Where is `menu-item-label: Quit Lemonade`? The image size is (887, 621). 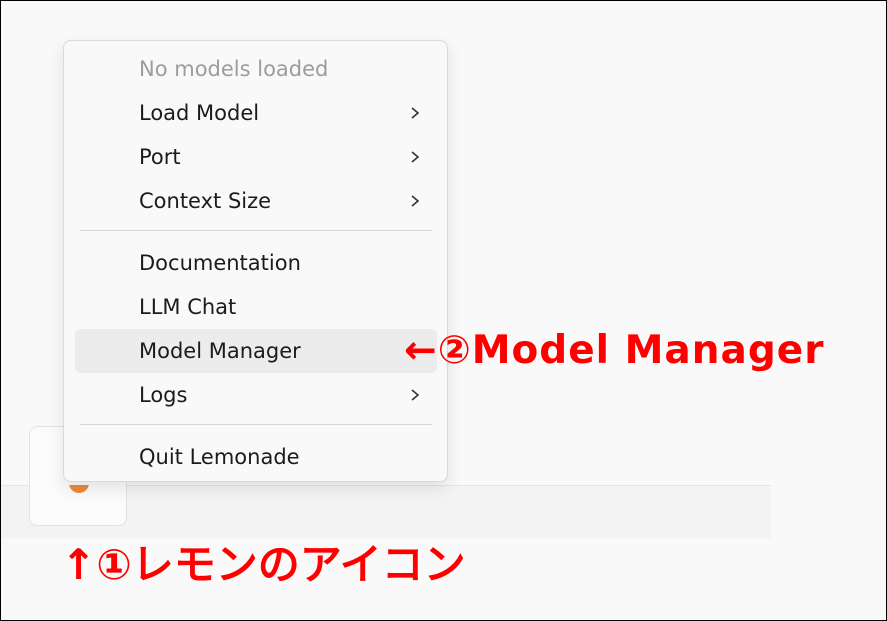 menu-item-label: Quit Lemonade is located at coordinates (219, 457).